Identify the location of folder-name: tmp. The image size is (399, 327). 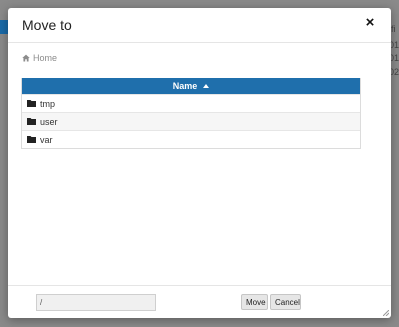
(48, 103).